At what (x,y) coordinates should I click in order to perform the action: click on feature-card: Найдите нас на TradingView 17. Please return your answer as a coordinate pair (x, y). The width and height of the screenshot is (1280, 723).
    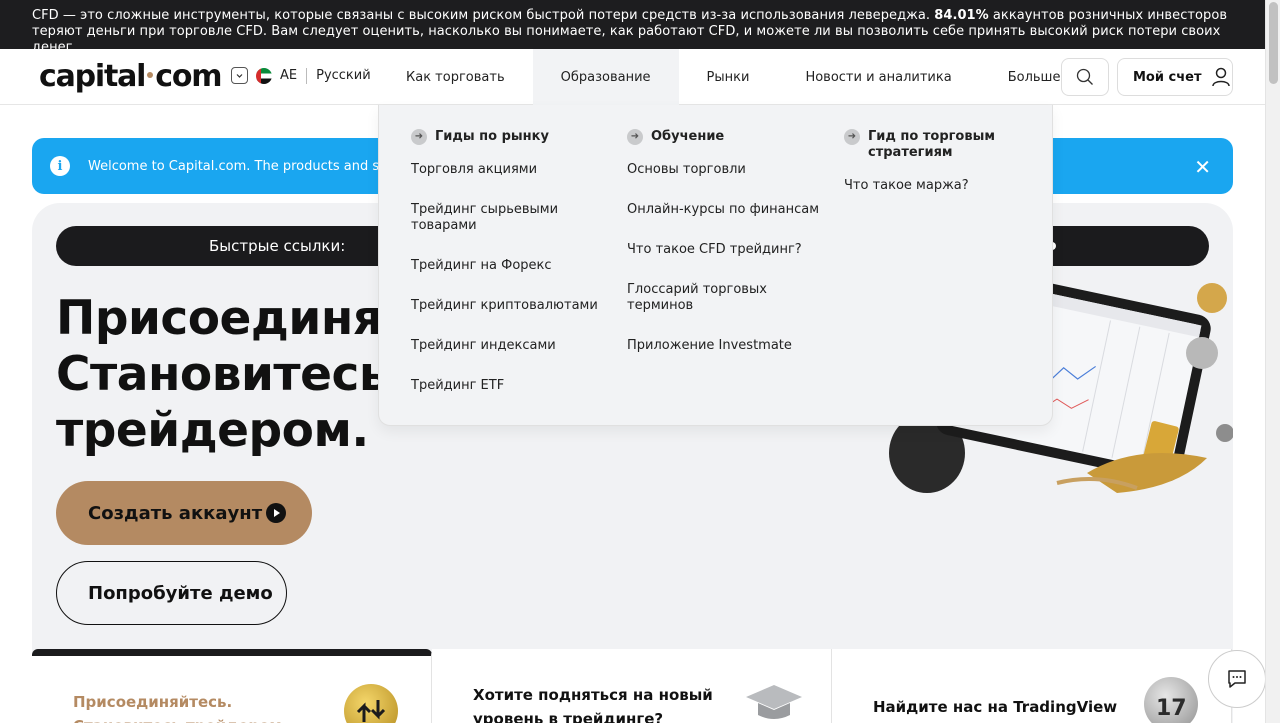
    Looking at the image, I should click on (1032, 686).